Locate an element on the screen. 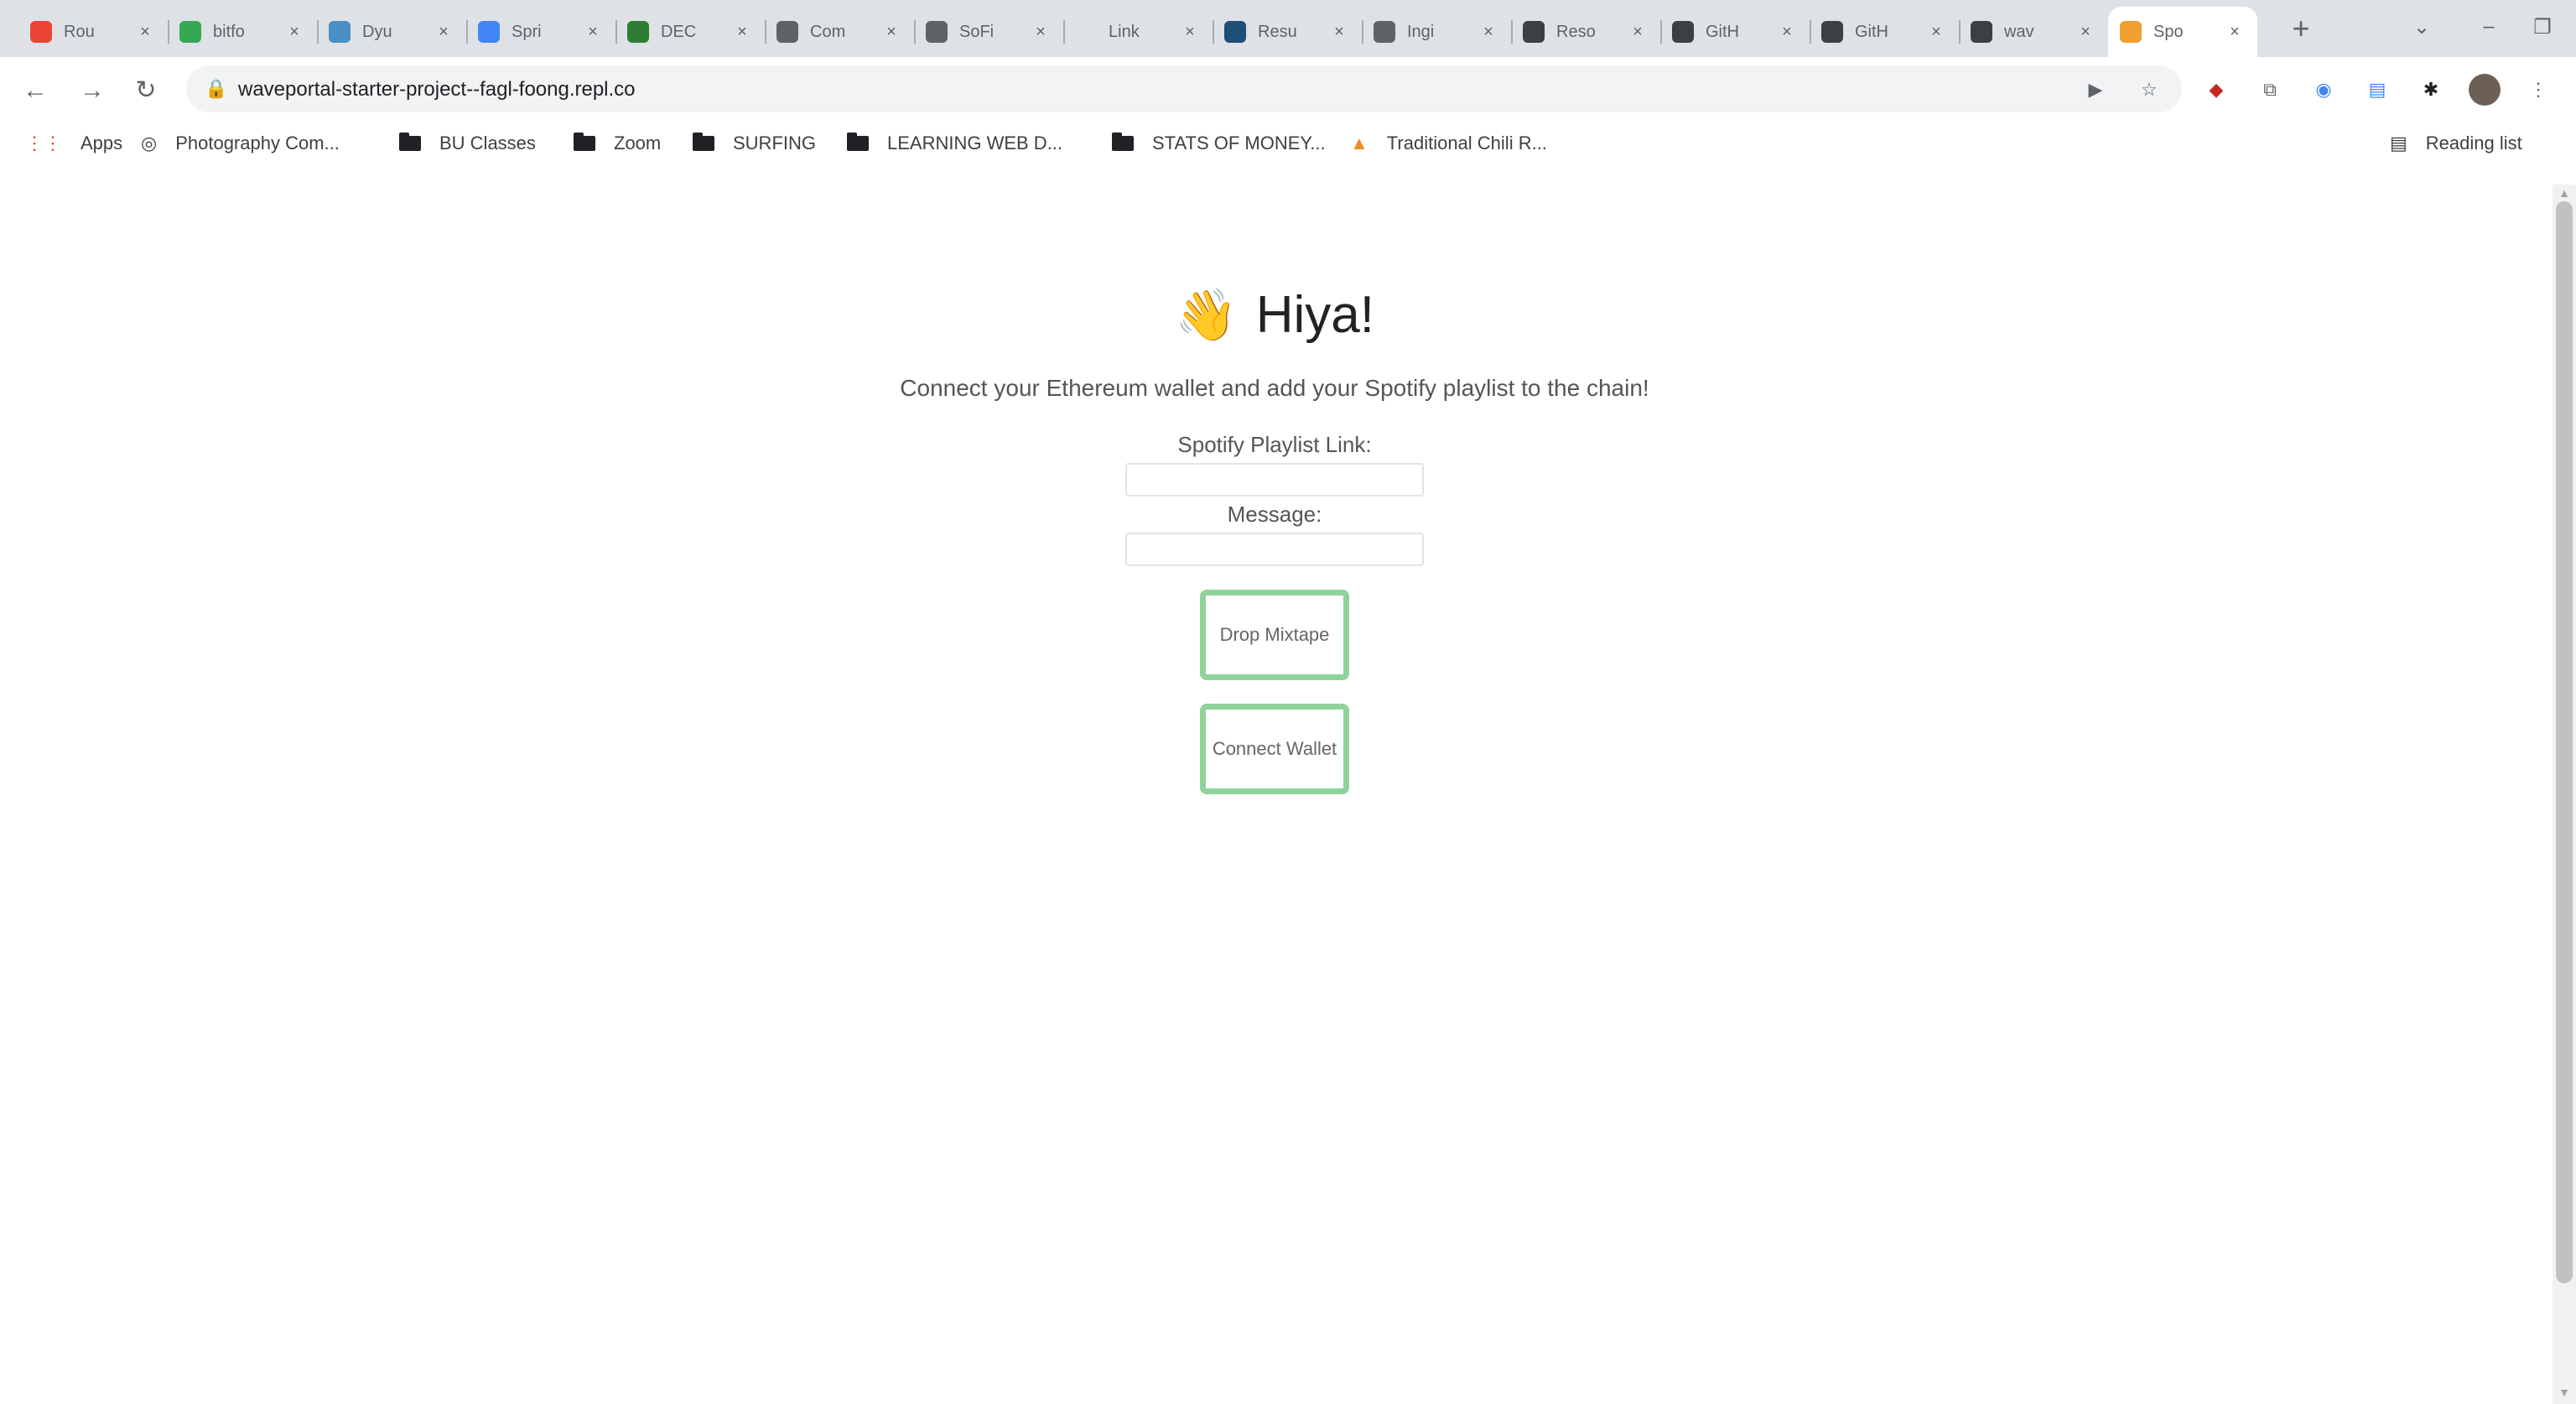 This screenshot has width=2576, height=1404. tab-title: Rou is located at coordinates (79, 31).